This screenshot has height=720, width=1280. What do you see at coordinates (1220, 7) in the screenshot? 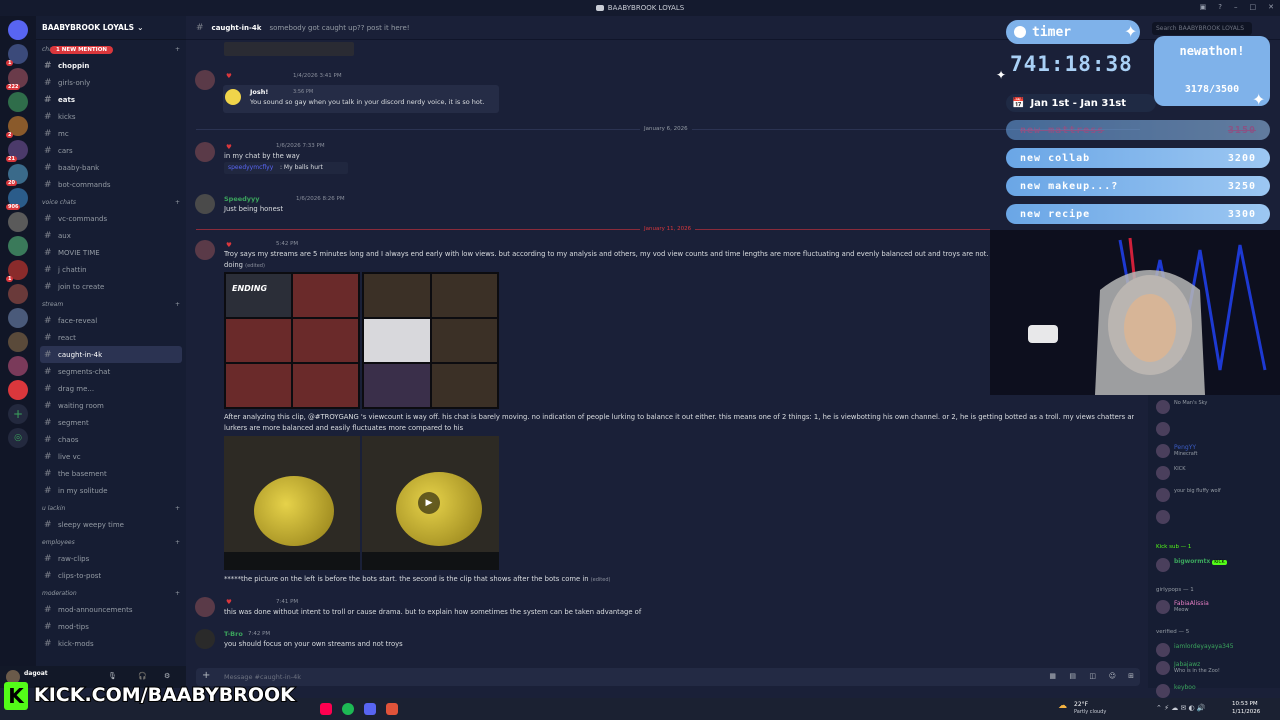
I see `help-icon: ?` at bounding box center [1220, 7].